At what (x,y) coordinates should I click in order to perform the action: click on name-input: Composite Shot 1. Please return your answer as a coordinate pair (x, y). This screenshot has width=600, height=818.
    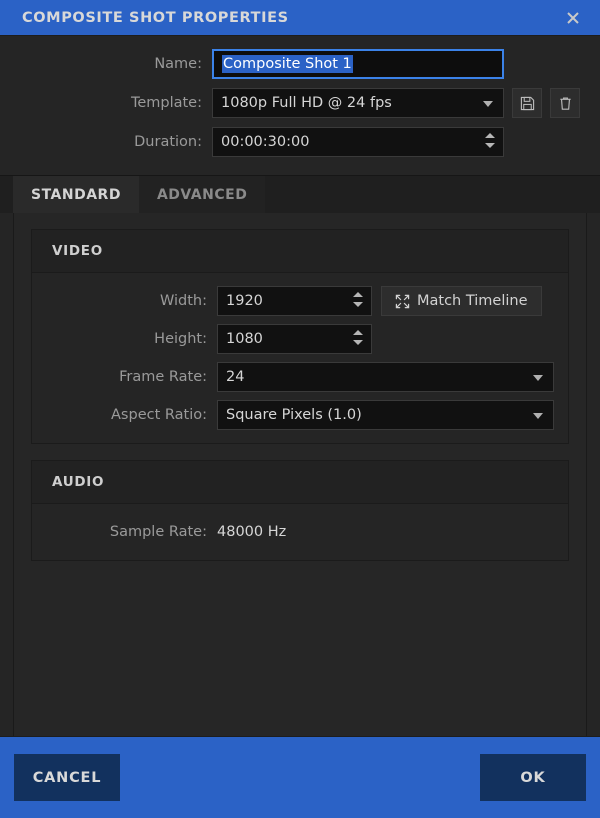
    Looking at the image, I should click on (358, 64).